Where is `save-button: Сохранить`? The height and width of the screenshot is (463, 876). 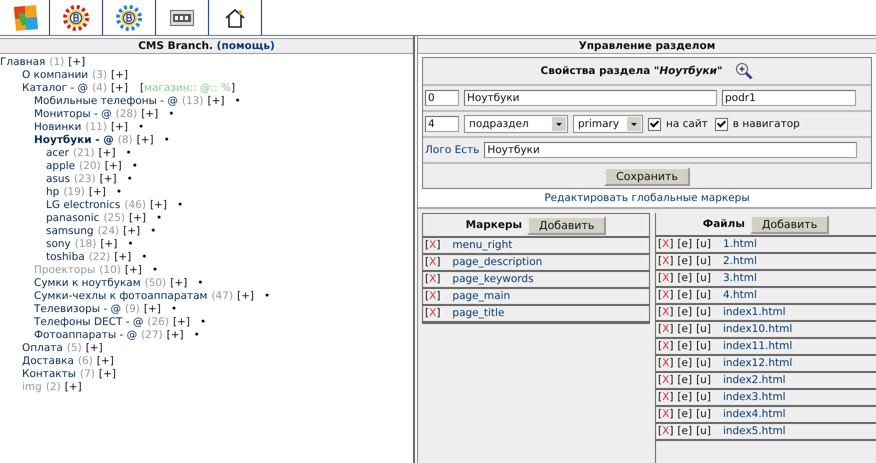
save-button: Сохранить is located at coordinates (647, 176).